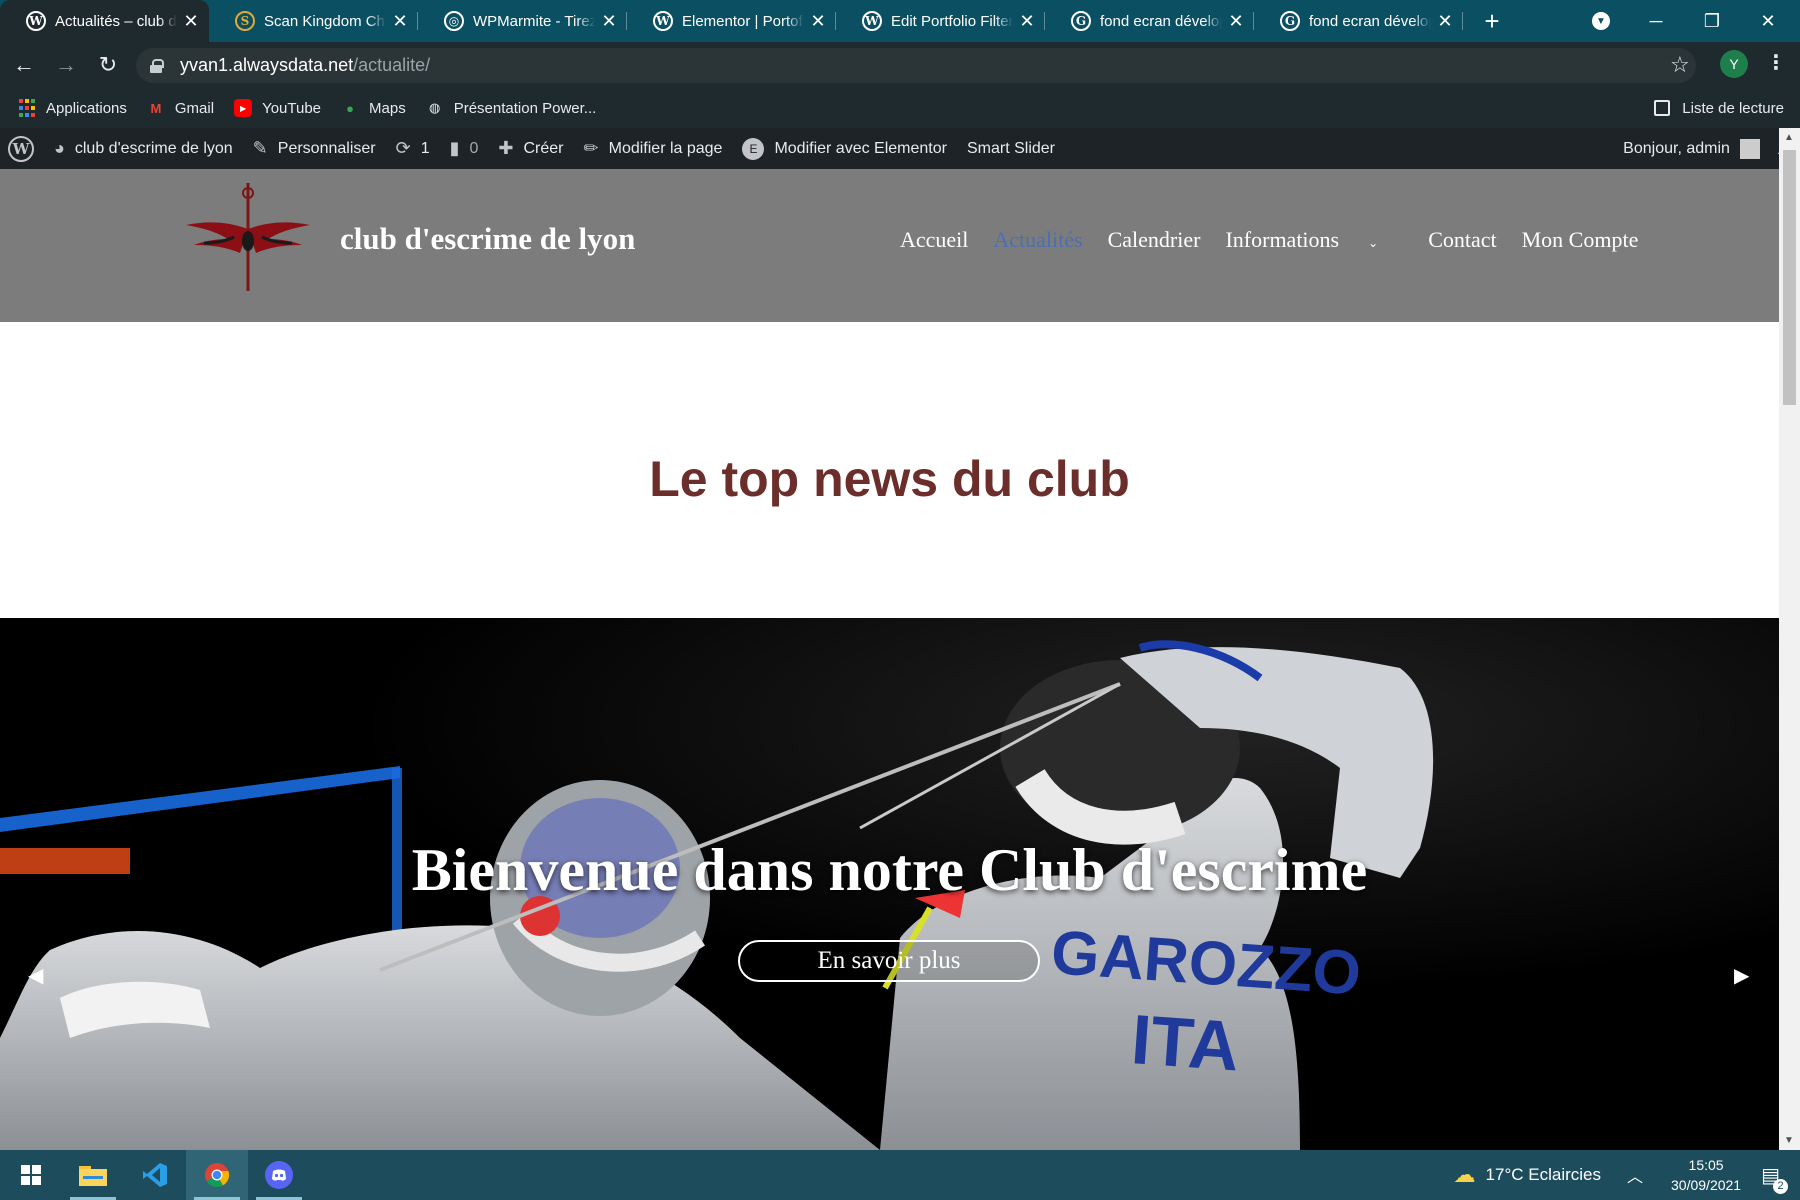 Image resolution: width=1800 pixels, height=1200 pixels. I want to click on apps-grid-icon, so click(27, 108).